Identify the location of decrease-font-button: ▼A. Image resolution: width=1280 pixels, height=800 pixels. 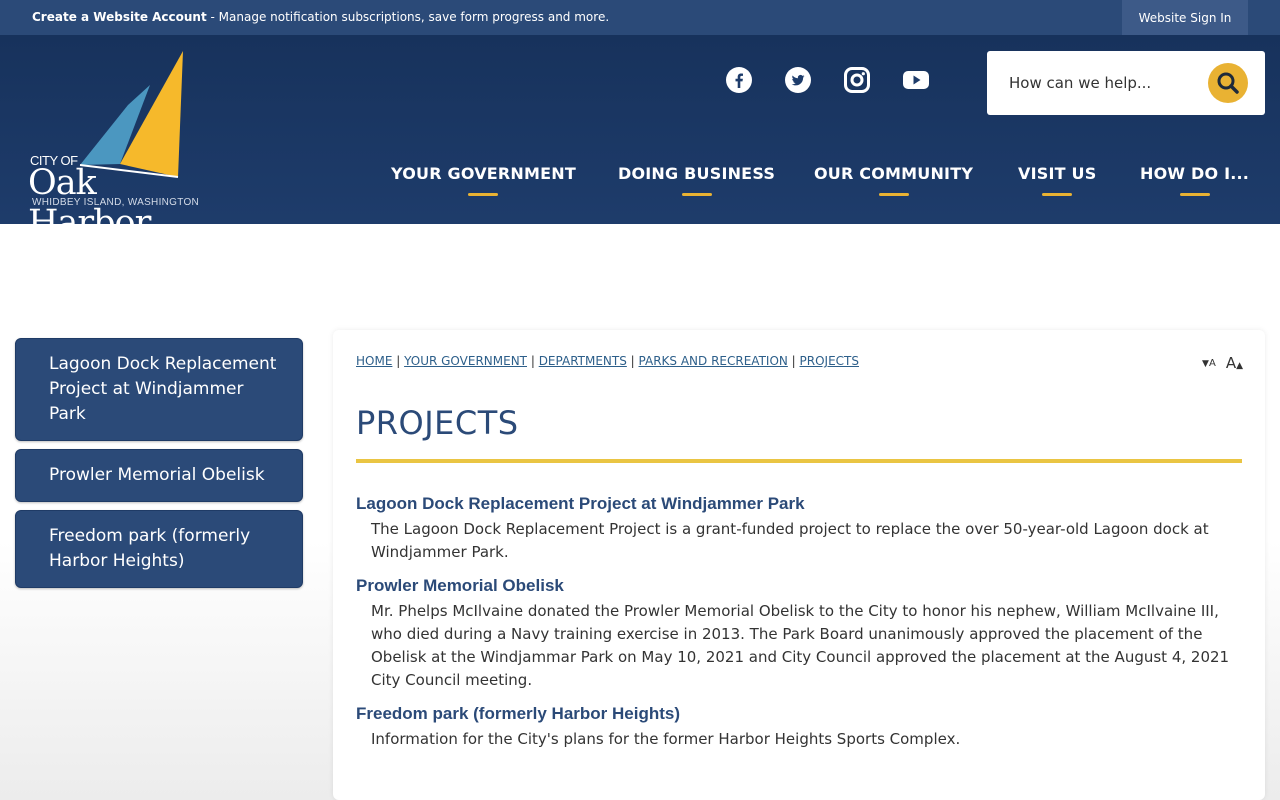
(1209, 363).